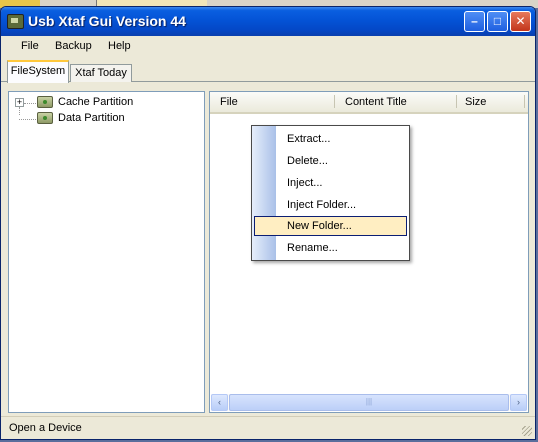  I want to click on minimize-button: –, so click(474, 21).